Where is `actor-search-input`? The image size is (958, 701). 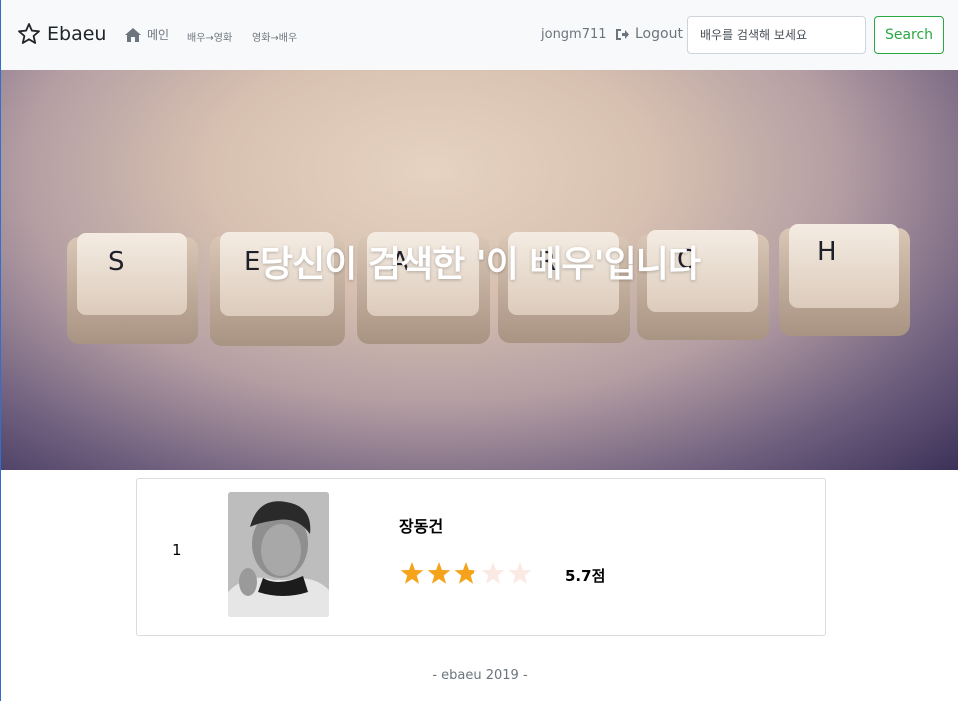 actor-search-input is located at coordinates (776, 35).